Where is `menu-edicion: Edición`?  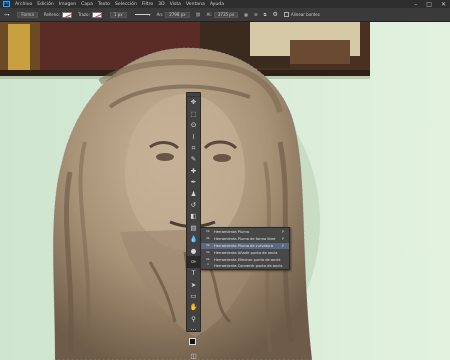
menu-edicion: Edición is located at coordinates (45, 4).